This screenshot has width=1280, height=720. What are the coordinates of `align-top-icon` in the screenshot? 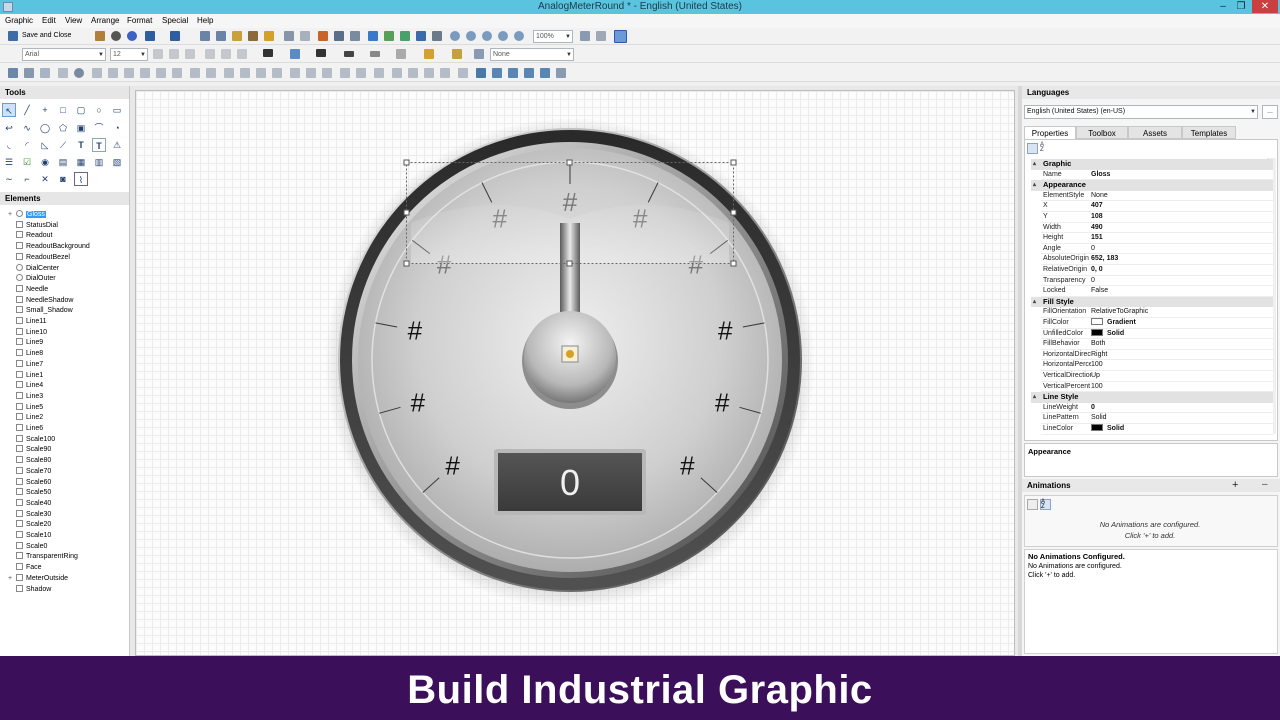 It's located at (97, 73).